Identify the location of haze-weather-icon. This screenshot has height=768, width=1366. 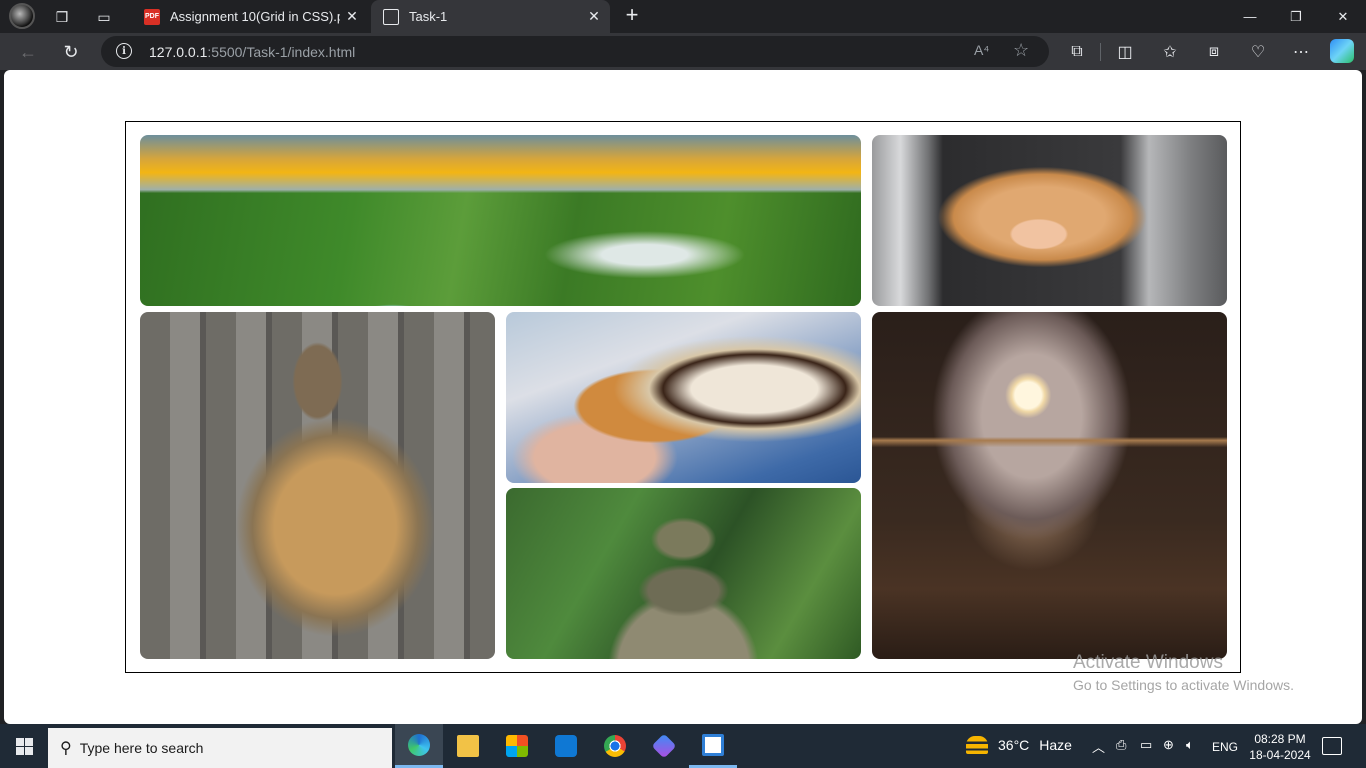
(977, 745).